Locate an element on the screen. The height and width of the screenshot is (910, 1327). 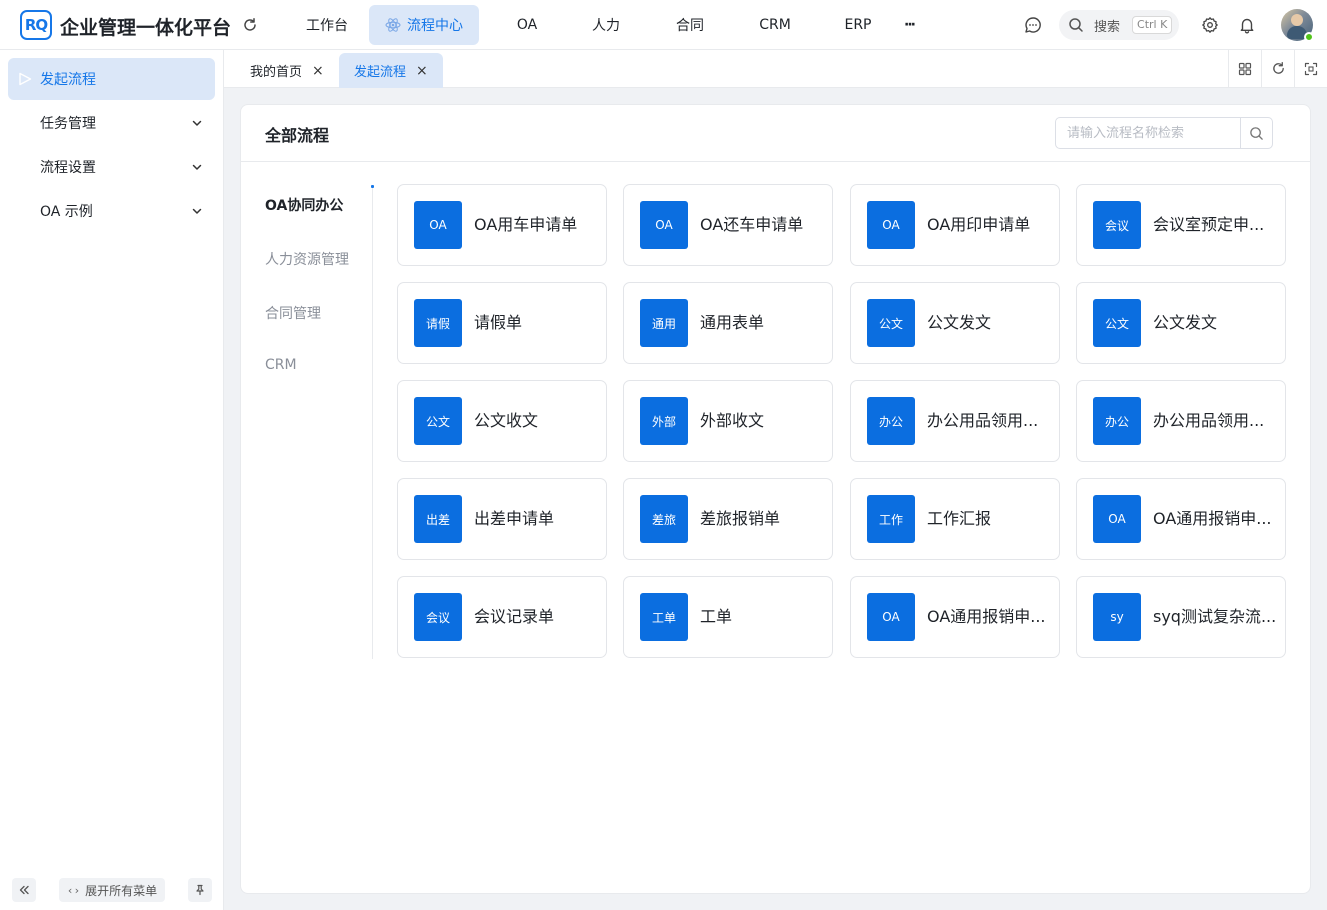
nav-item-label: 合同 is located at coordinates (690, 26).